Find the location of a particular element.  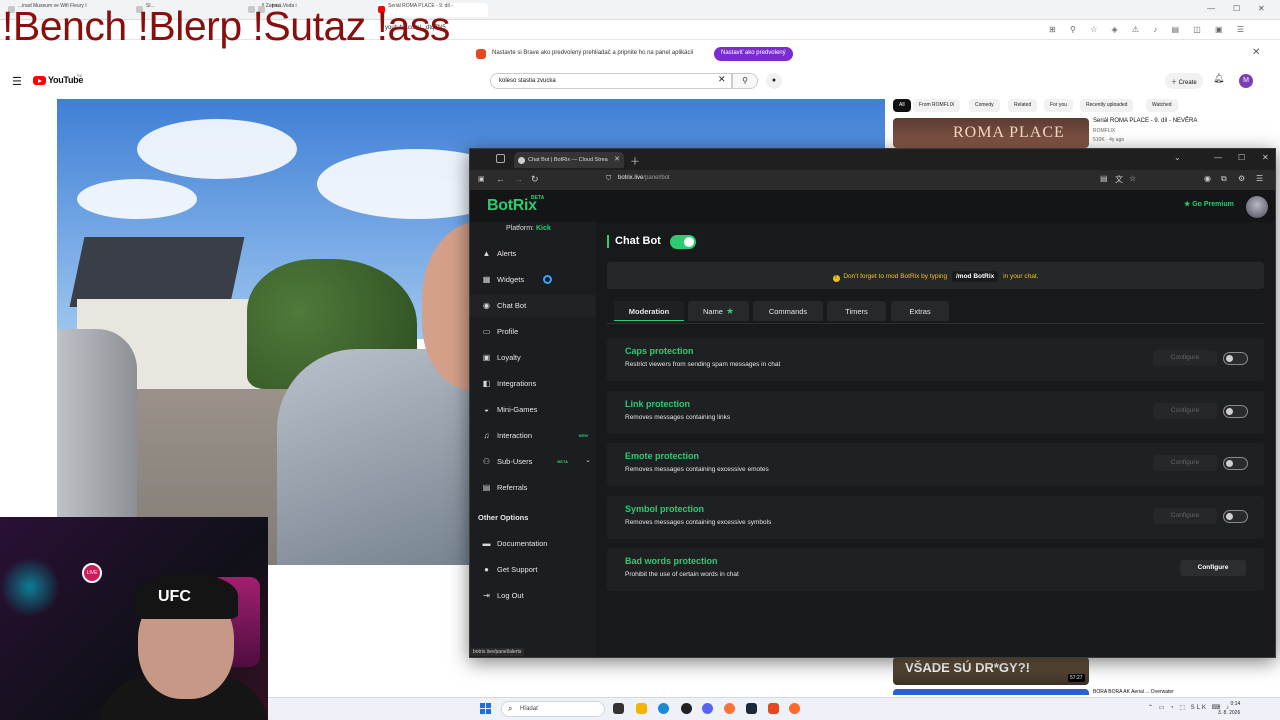

windows-start-icon is located at coordinates (486, 709).